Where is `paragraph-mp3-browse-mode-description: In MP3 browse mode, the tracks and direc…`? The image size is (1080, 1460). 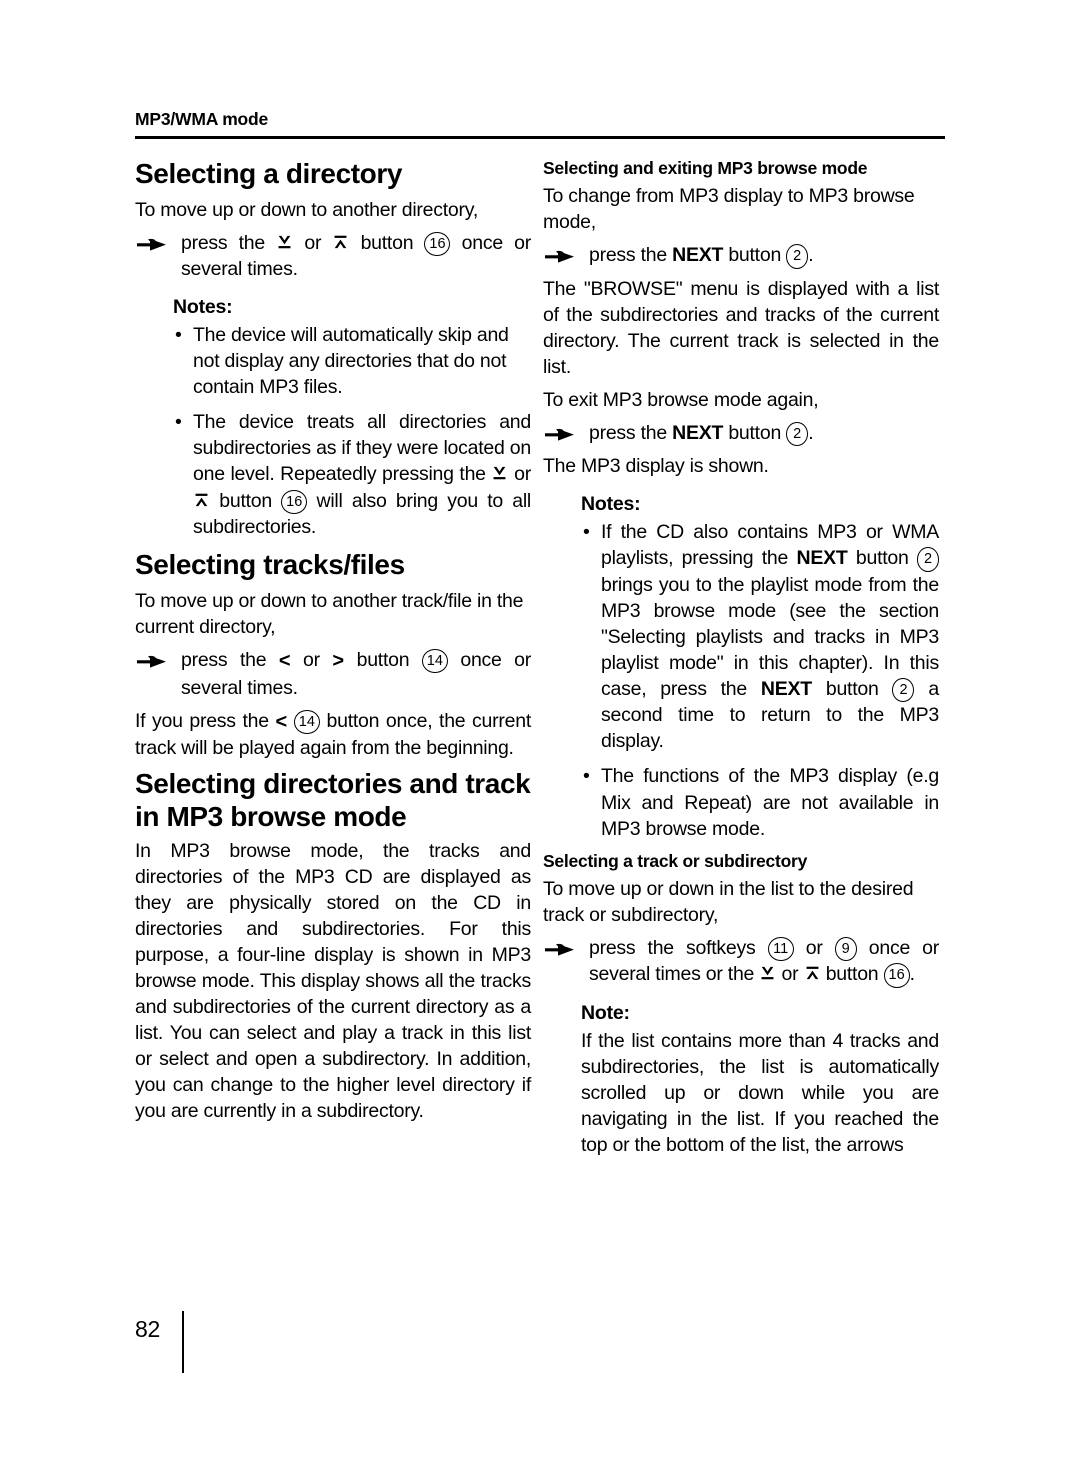
paragraph-mp3-browse-mode-description: In MP3 browse mode, the tracks and direc… is located at coordinates (333, 981).